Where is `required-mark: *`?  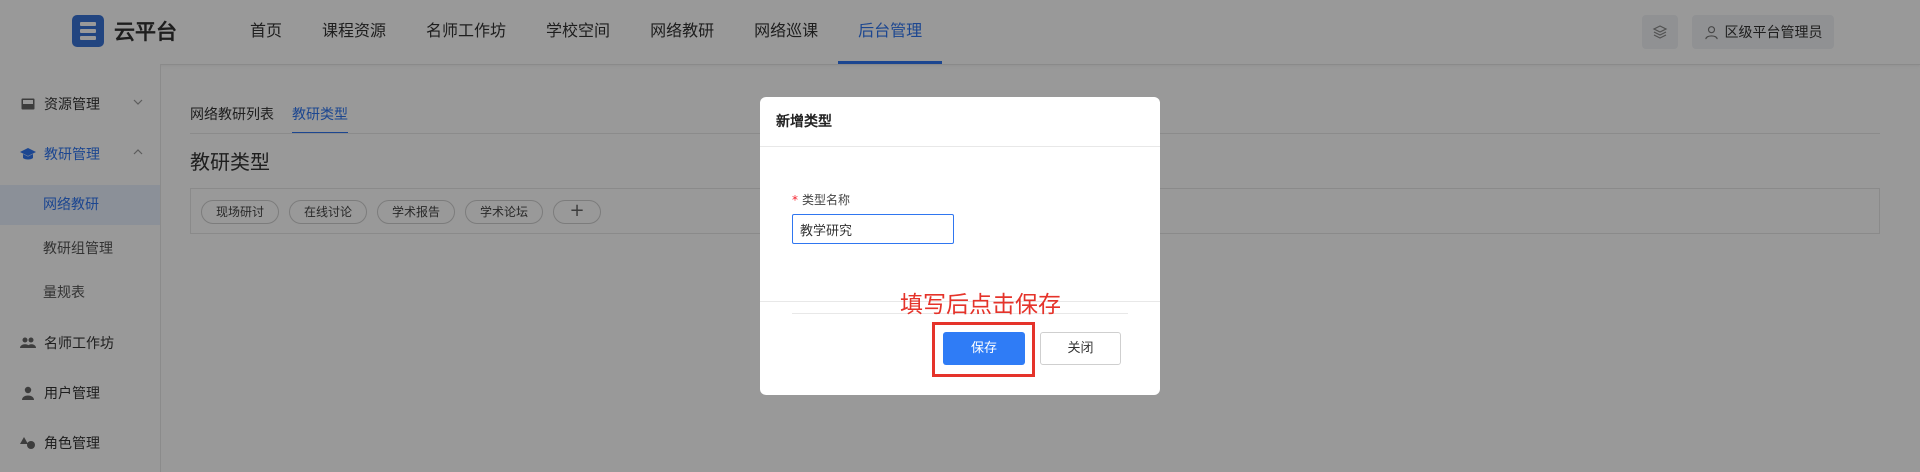 required-mark: * is located at coordinates (795, 200).